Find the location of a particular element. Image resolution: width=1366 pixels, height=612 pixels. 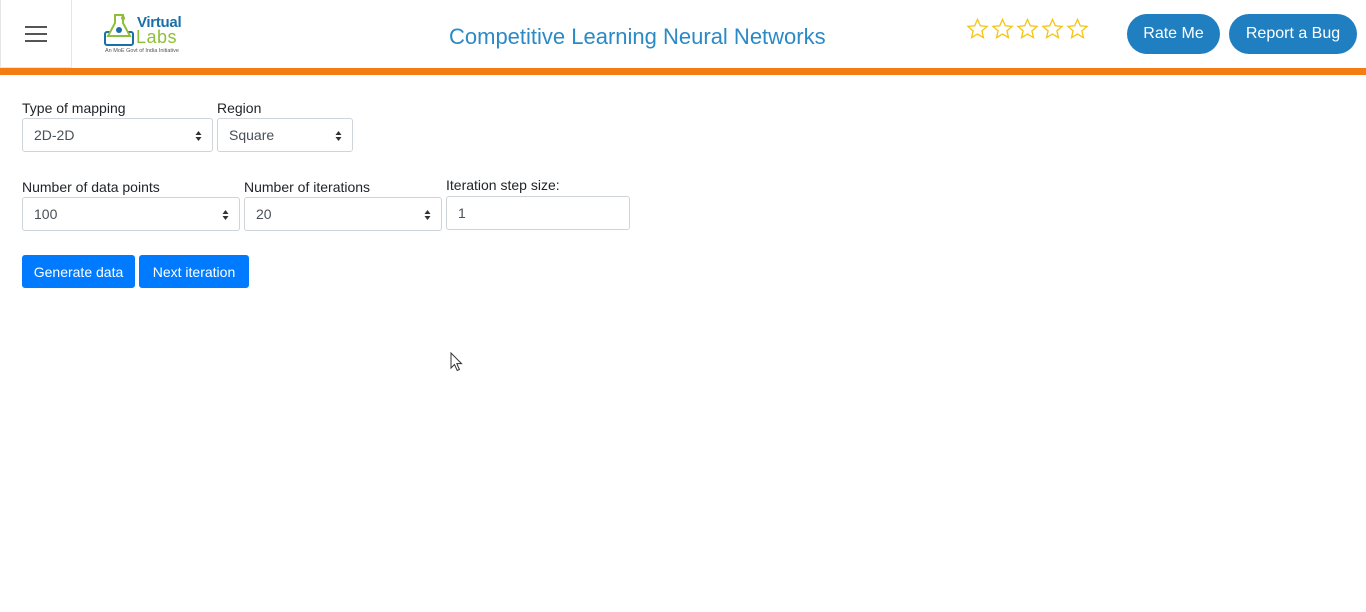

mapping-type-select: 2D-2D is located at coordinates (117, 135).